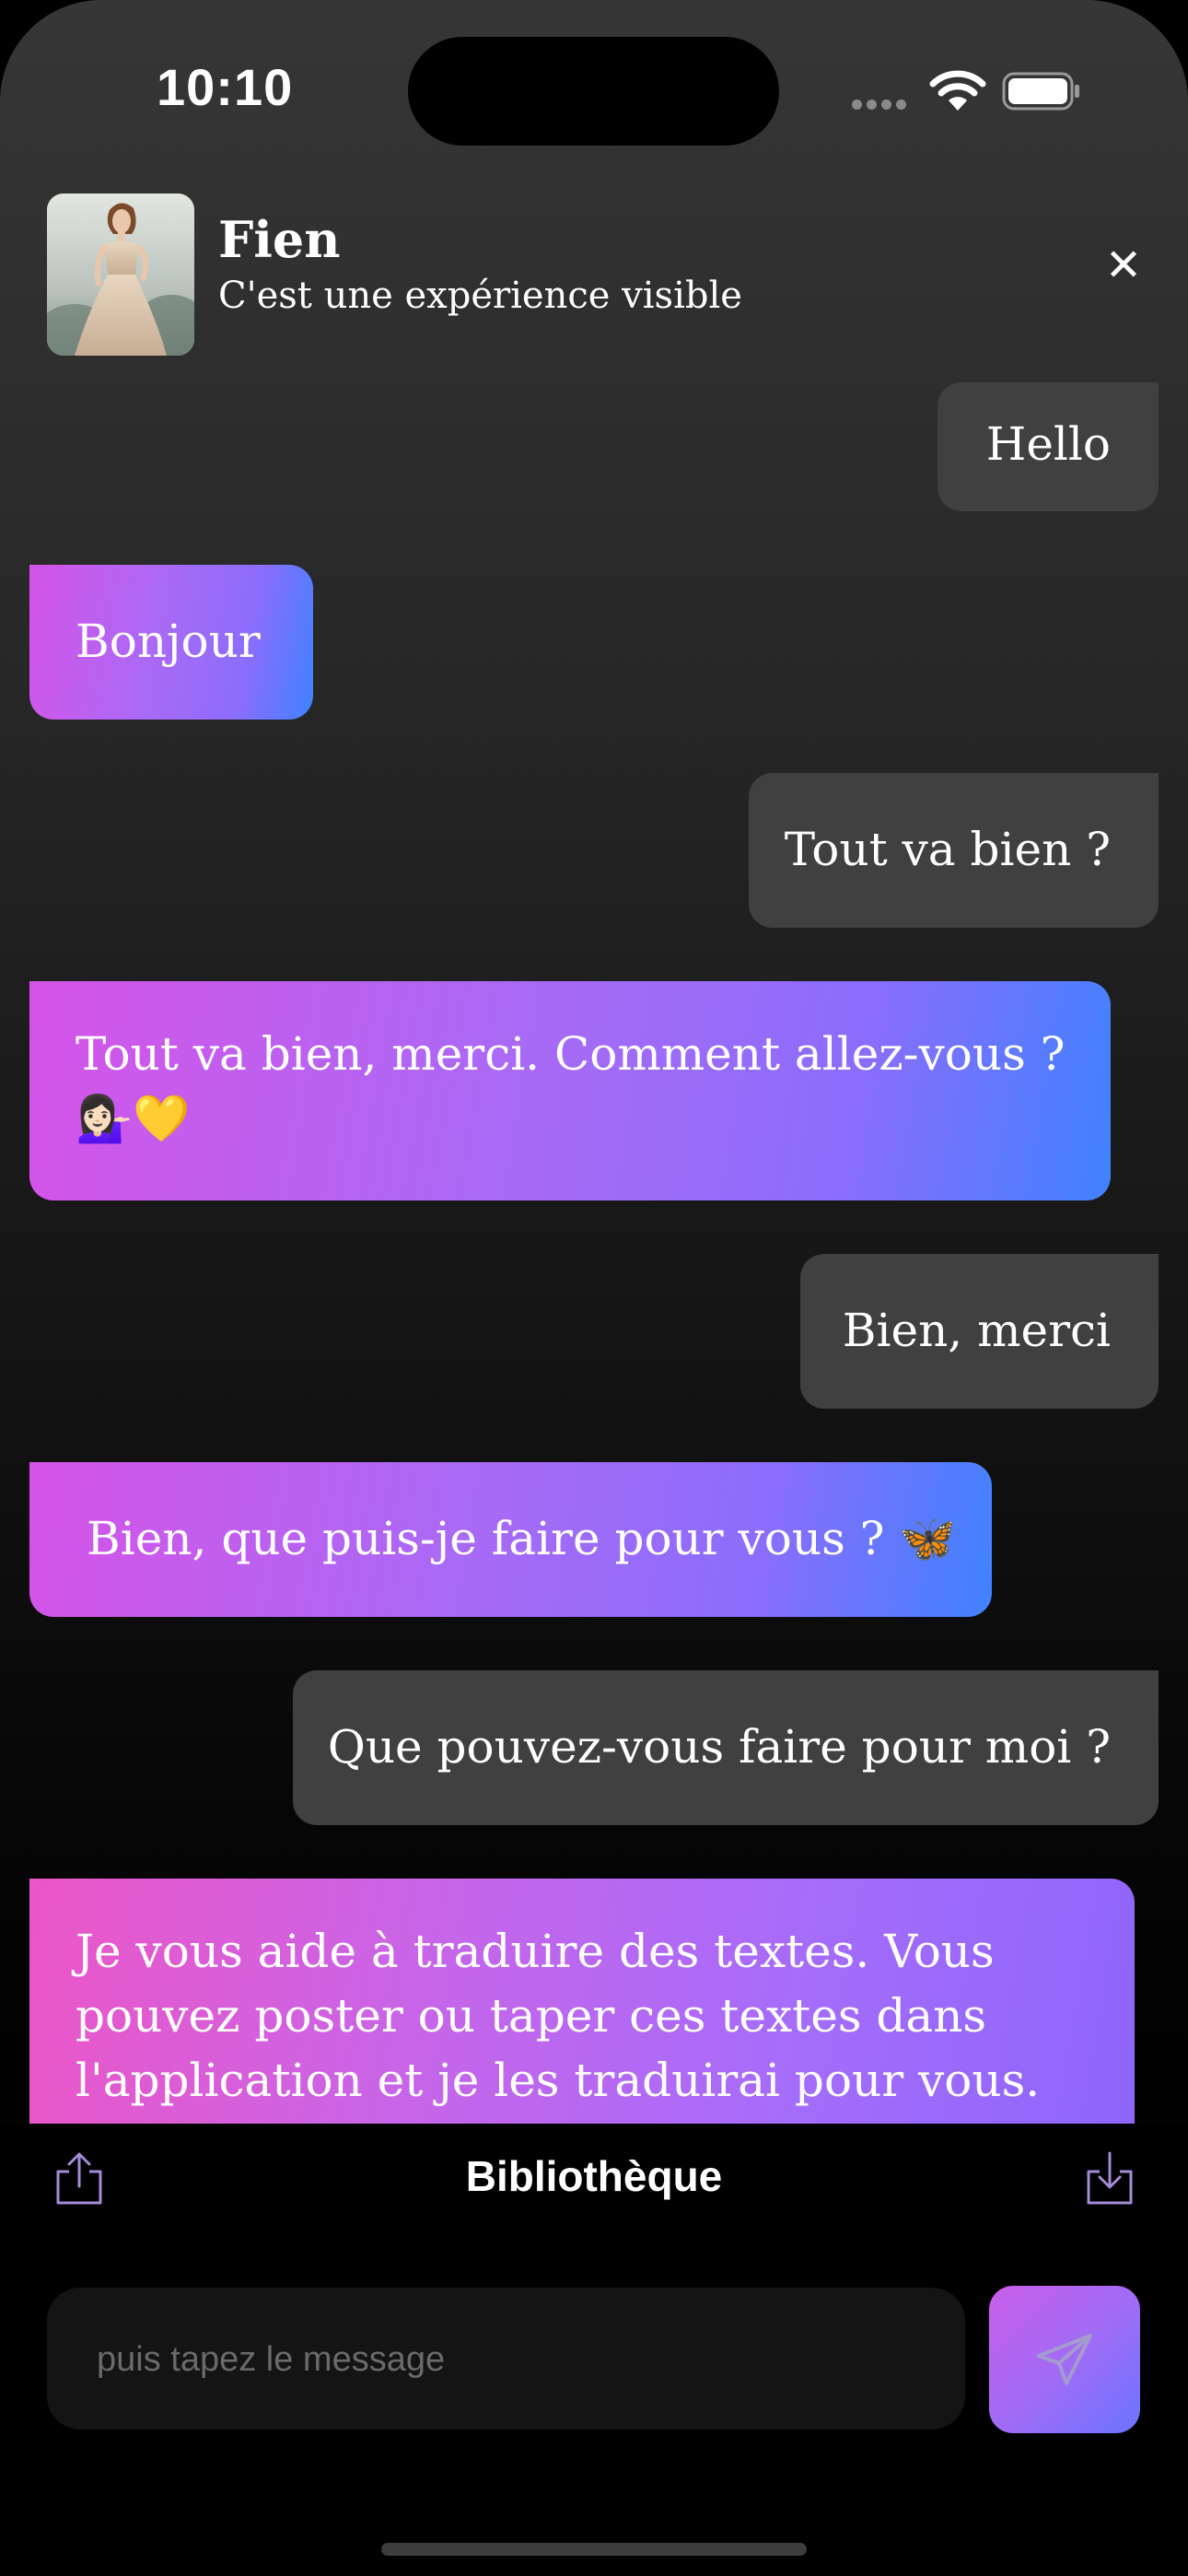  Describe the element at coordinates (531, 2016) in the screenshot. I see `message-text: pouvez poster ou taper ces textes dans` at that location.